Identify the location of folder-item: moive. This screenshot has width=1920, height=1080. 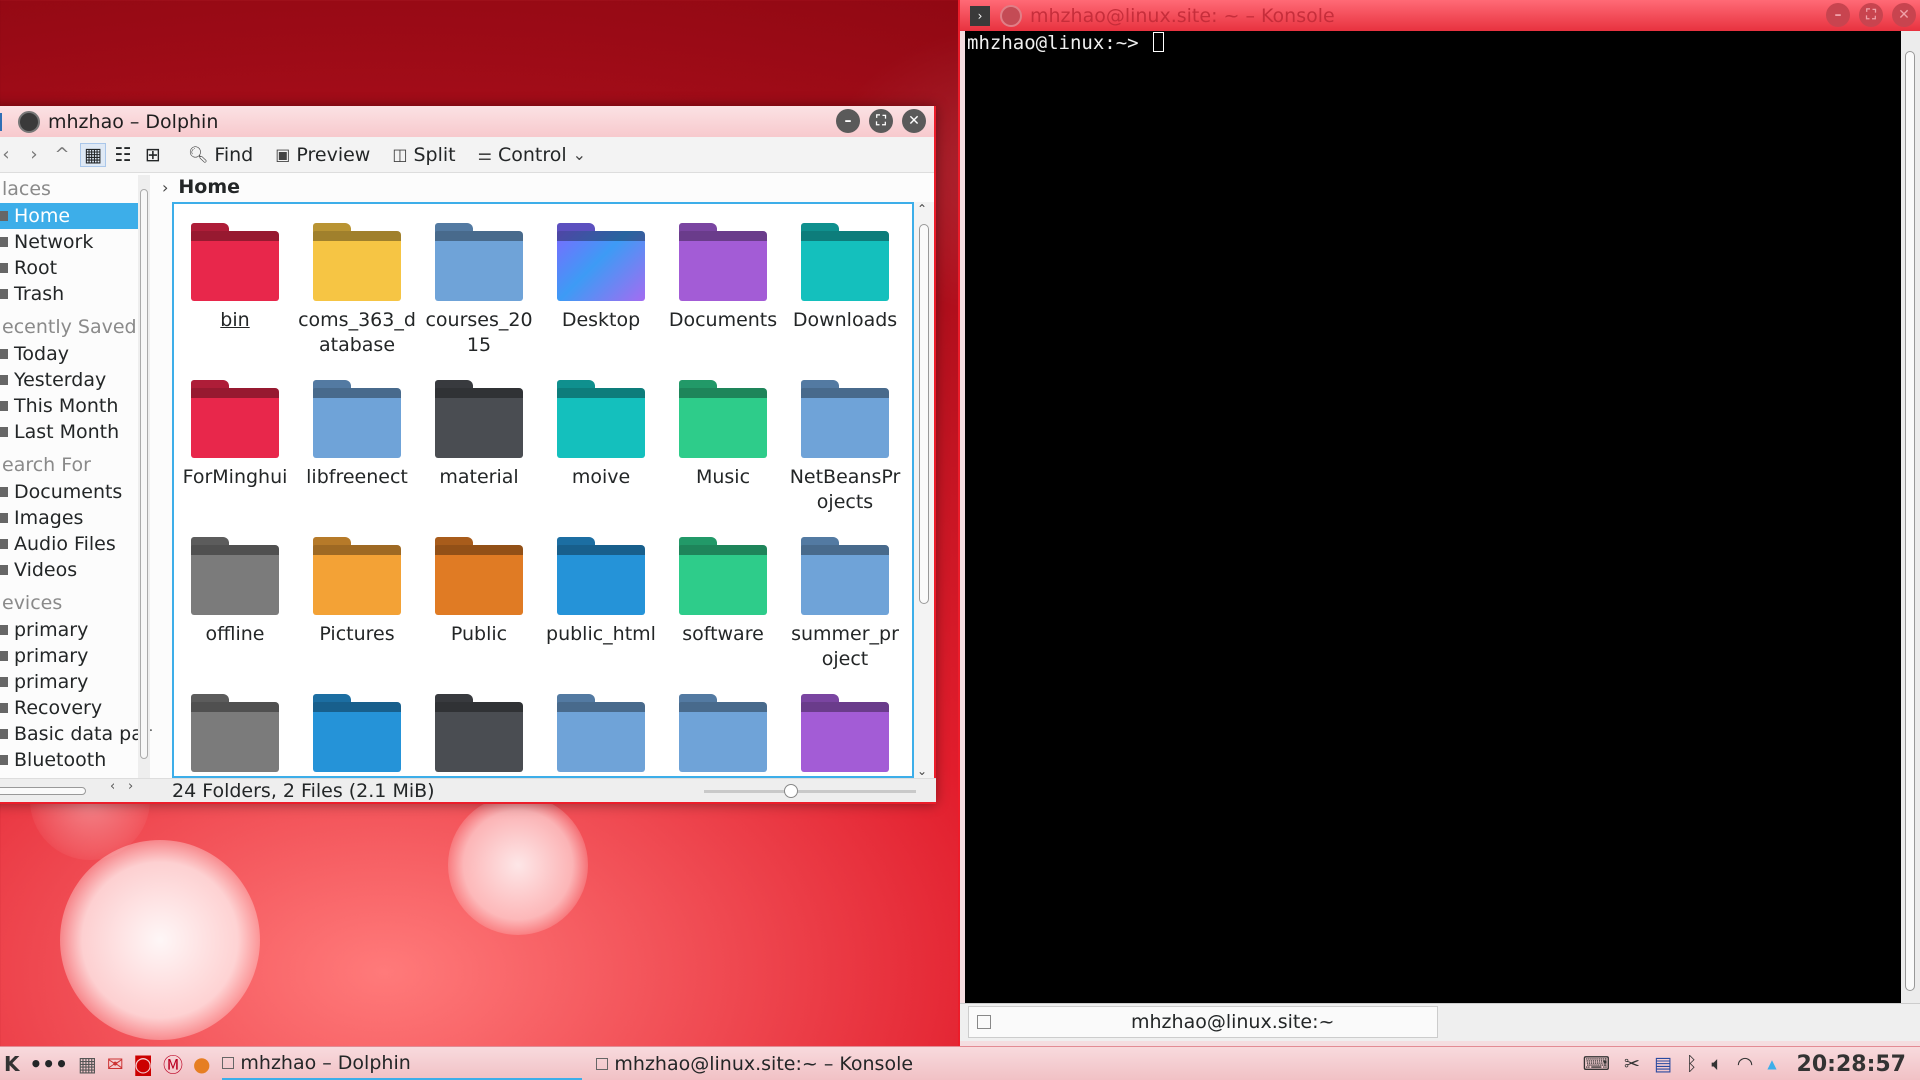
(601, 453).